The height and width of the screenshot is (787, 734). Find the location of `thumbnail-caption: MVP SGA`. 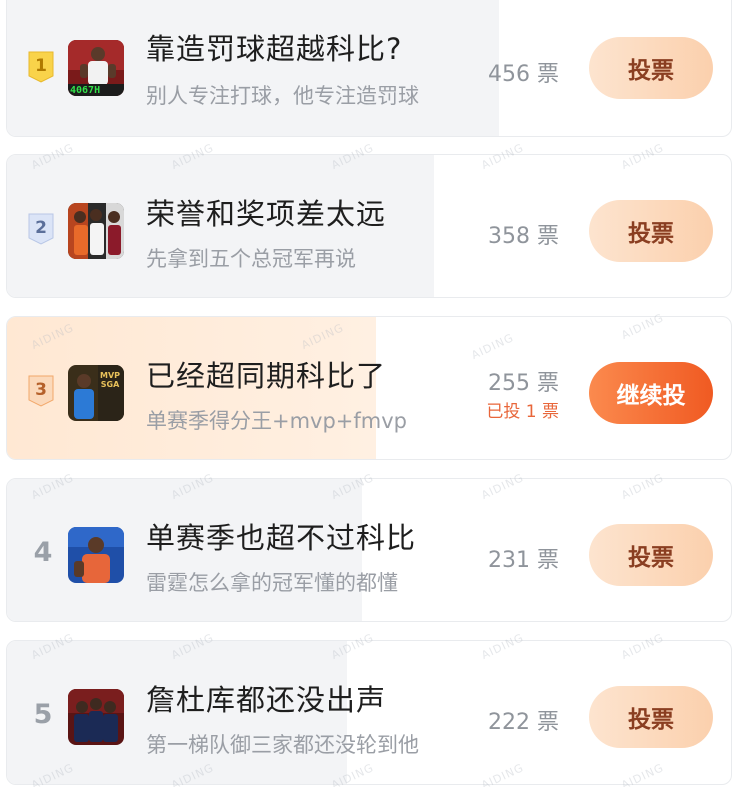

thumbnail-caption: MVP SGA is located at coordinates (109, 380).